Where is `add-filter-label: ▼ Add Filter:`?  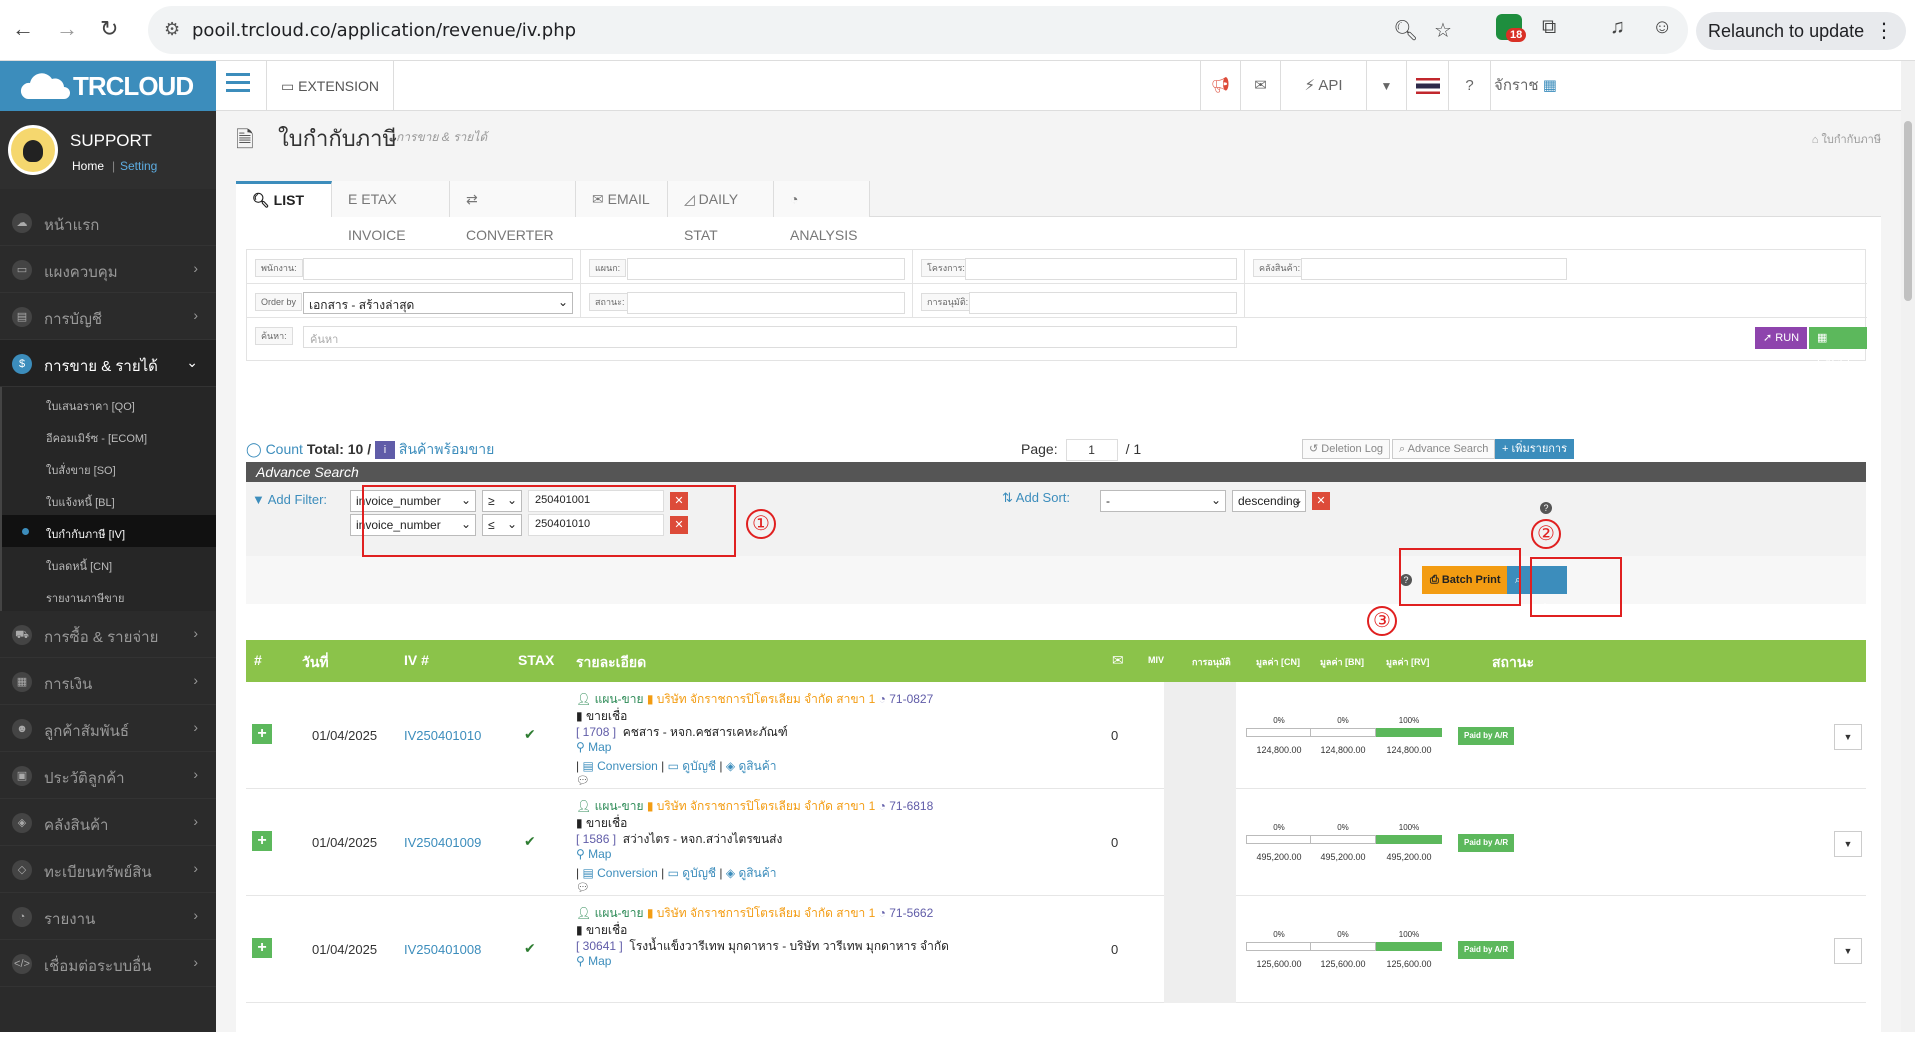 add-filter-label: ▼ Add Filter: is located at coordinates (289, 499).